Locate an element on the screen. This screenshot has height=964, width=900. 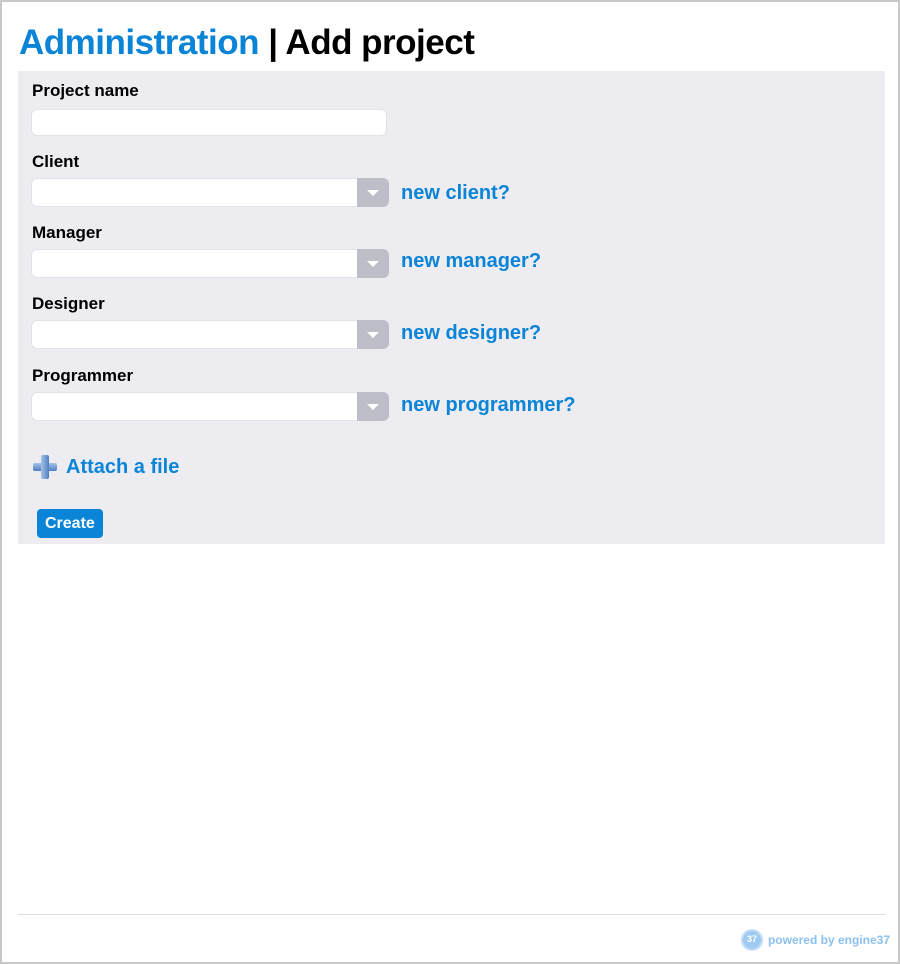
attach-file-label: Attach a file is located at coordinates (123, 466).